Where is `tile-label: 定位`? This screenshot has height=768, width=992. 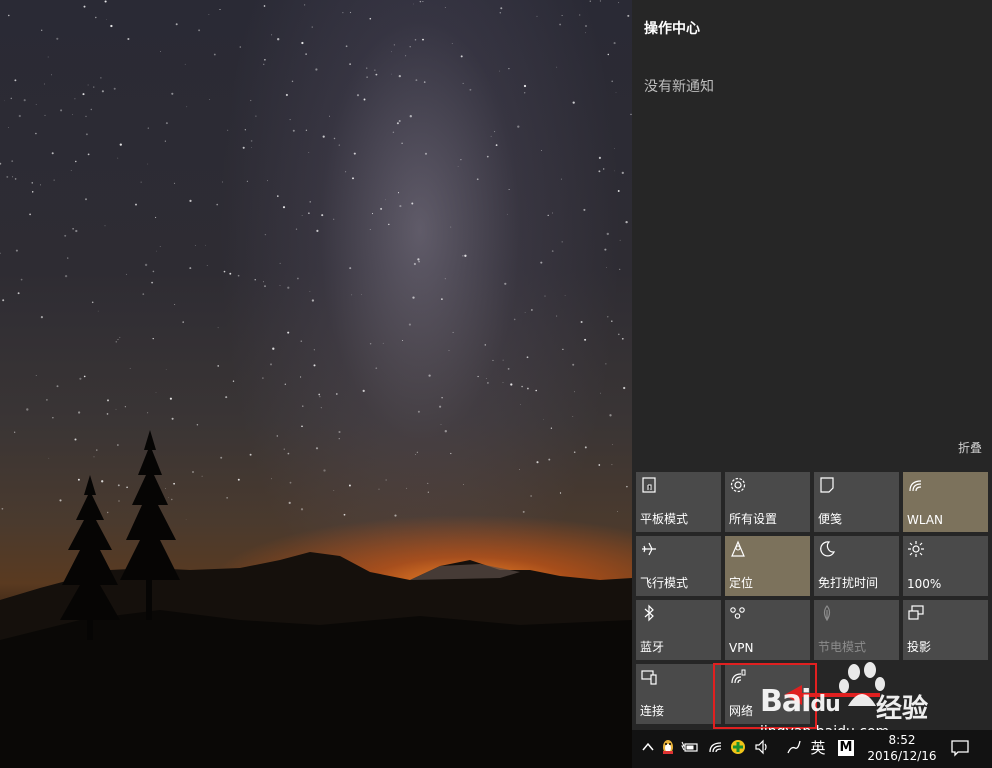
tile-label: 定位 is located at coordinates (741, 583).